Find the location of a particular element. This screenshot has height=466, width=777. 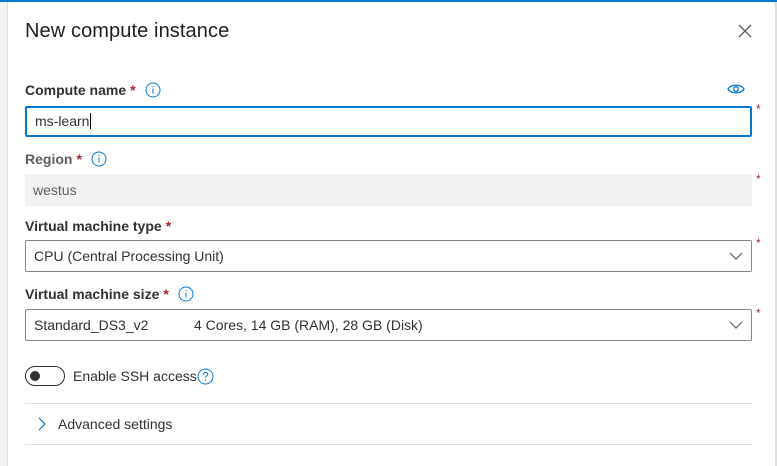

compute-name-label: Compute name * is located at coordinates (93, 90).